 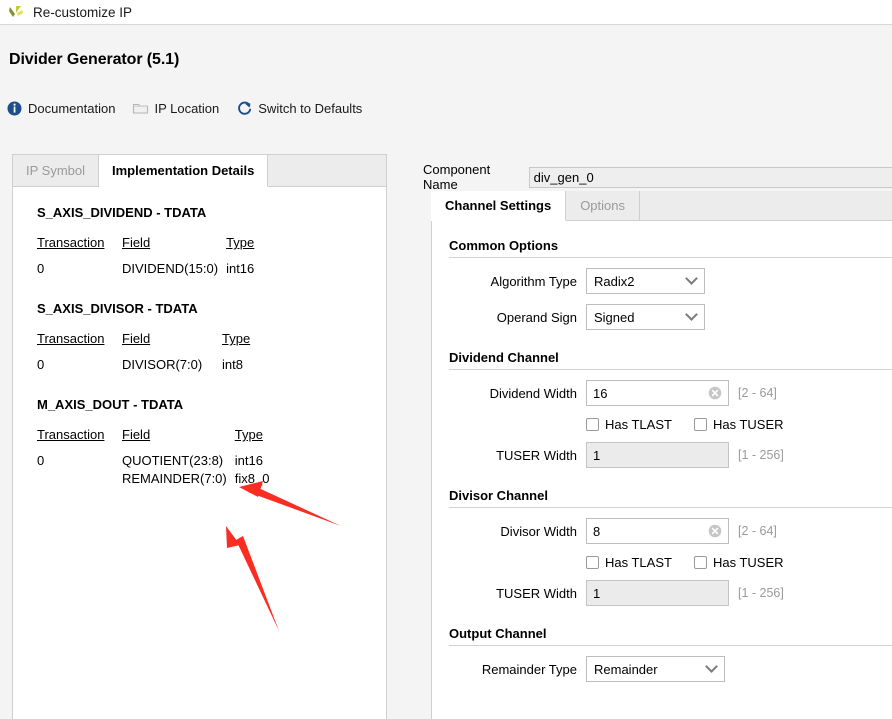 I want to click on tab-options-label: Options, so click(x=602, y=205).